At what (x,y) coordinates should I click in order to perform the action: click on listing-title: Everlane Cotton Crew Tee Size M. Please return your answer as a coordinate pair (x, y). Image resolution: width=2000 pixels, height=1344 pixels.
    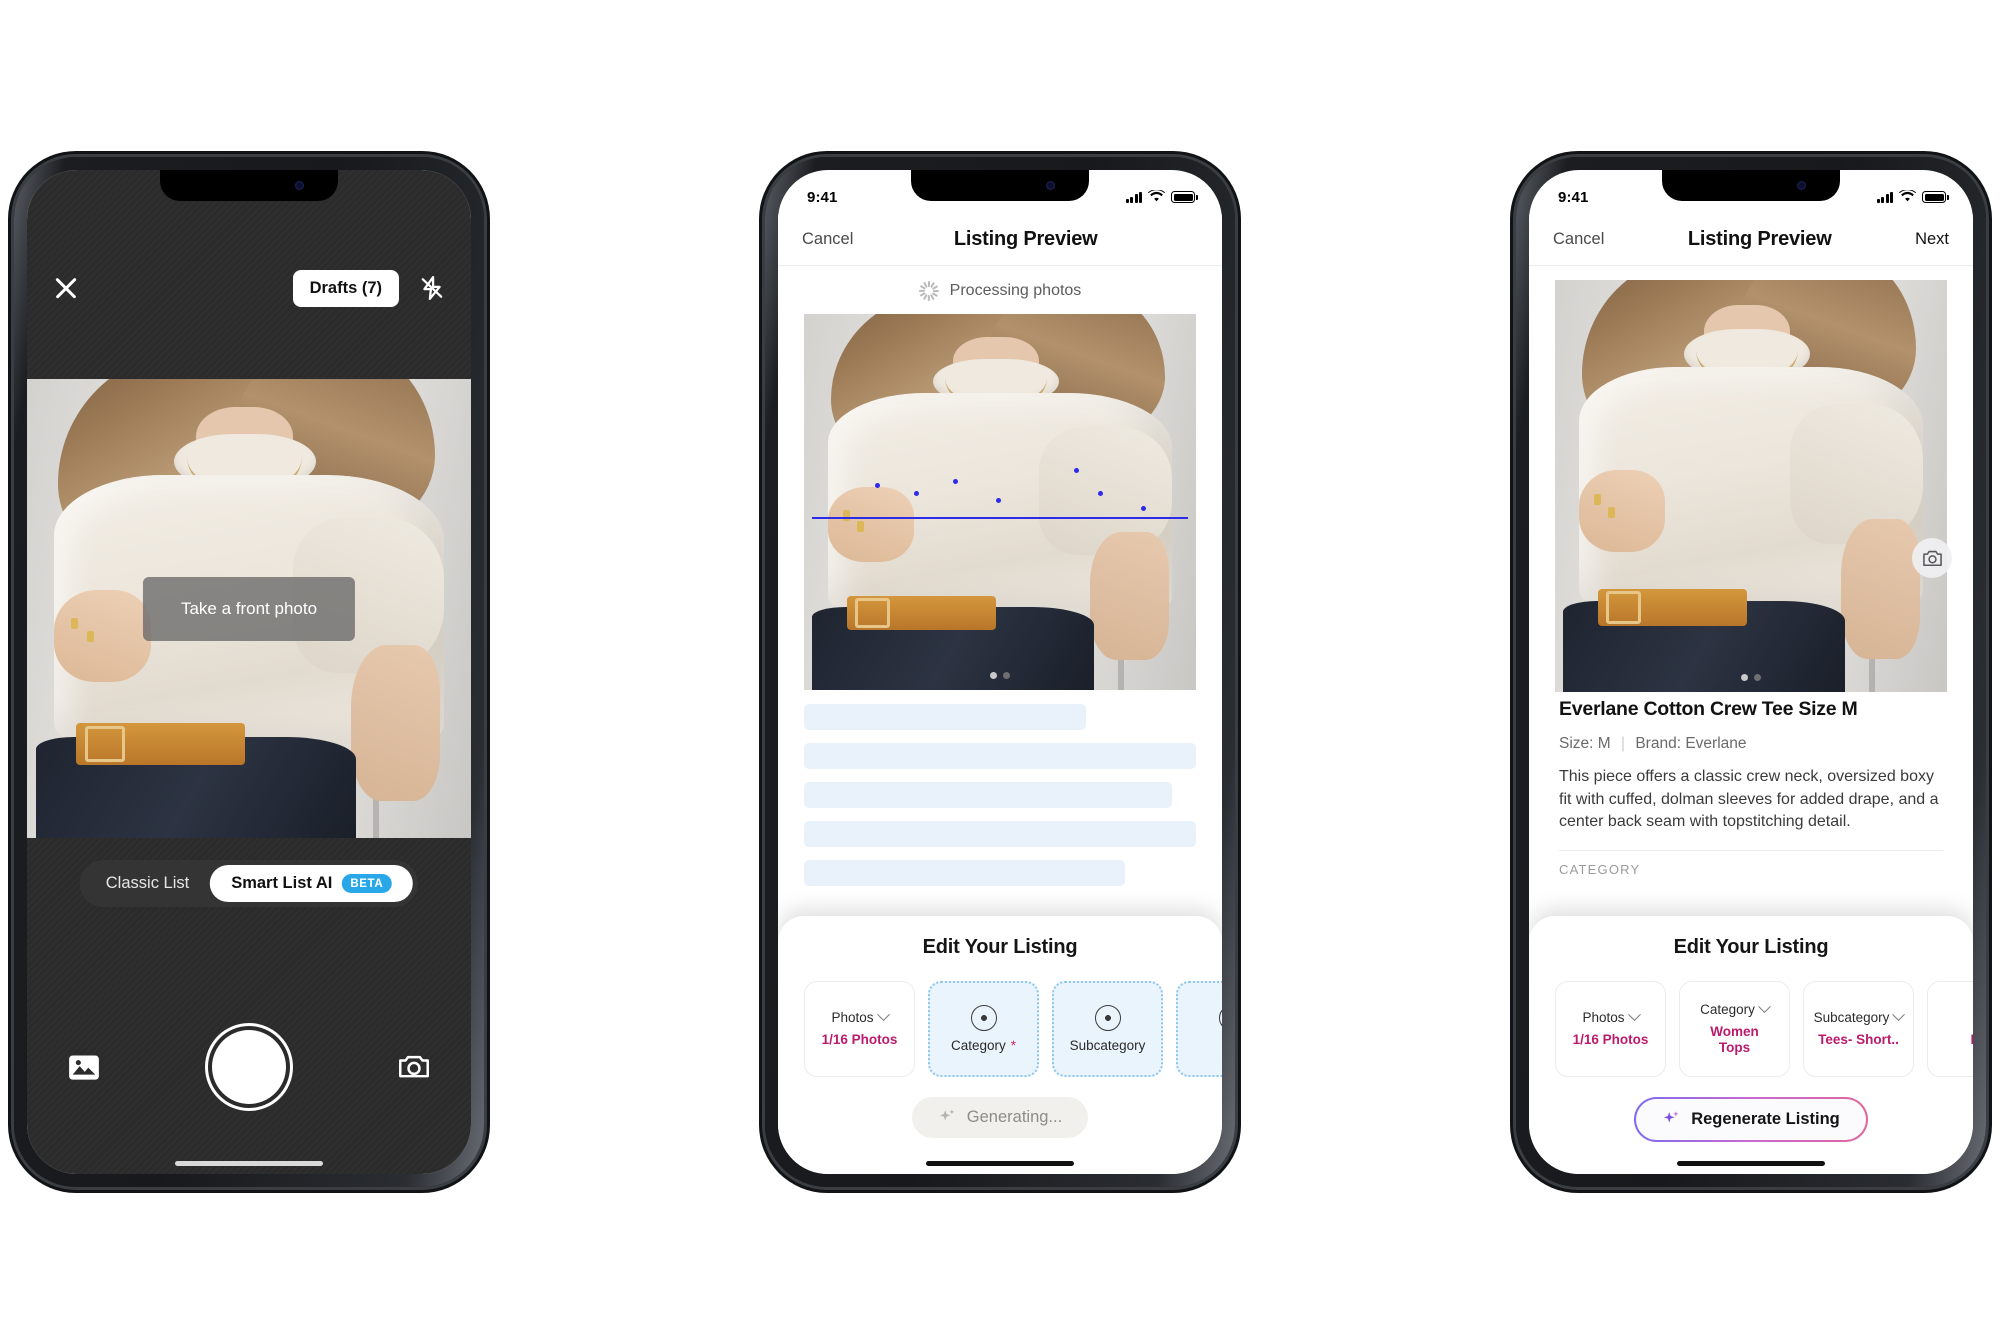
    Looking at the image, I should click on (1708, 709).